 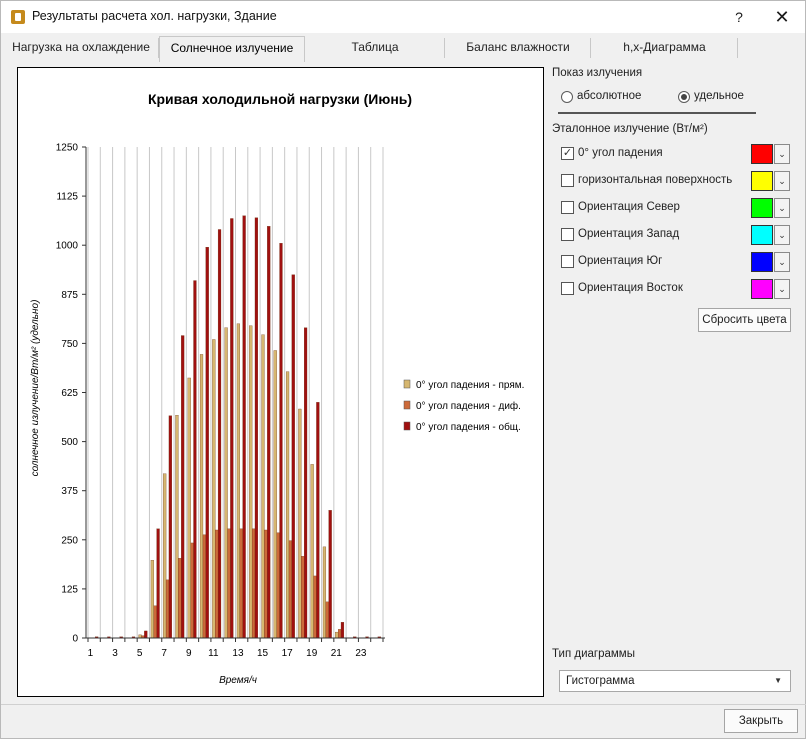 I want to click on tab-hx-diagram: h,x-Диаграмма, so click(x=664, y=49).